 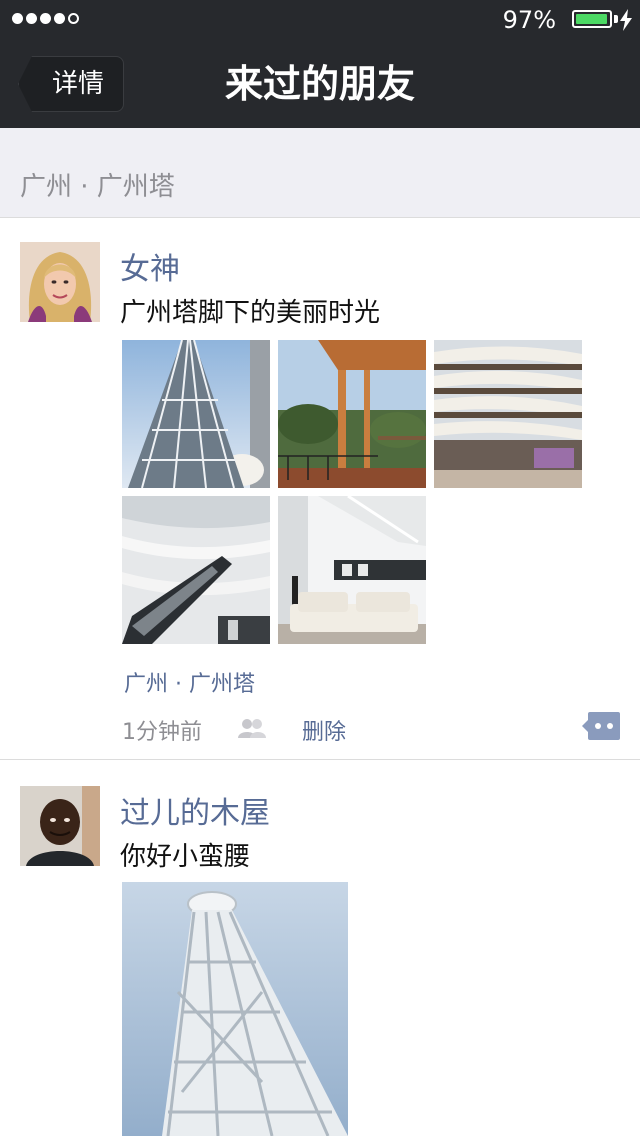 I want to click on post-timestamp: 1分钟前, so click(x=162, y=732).